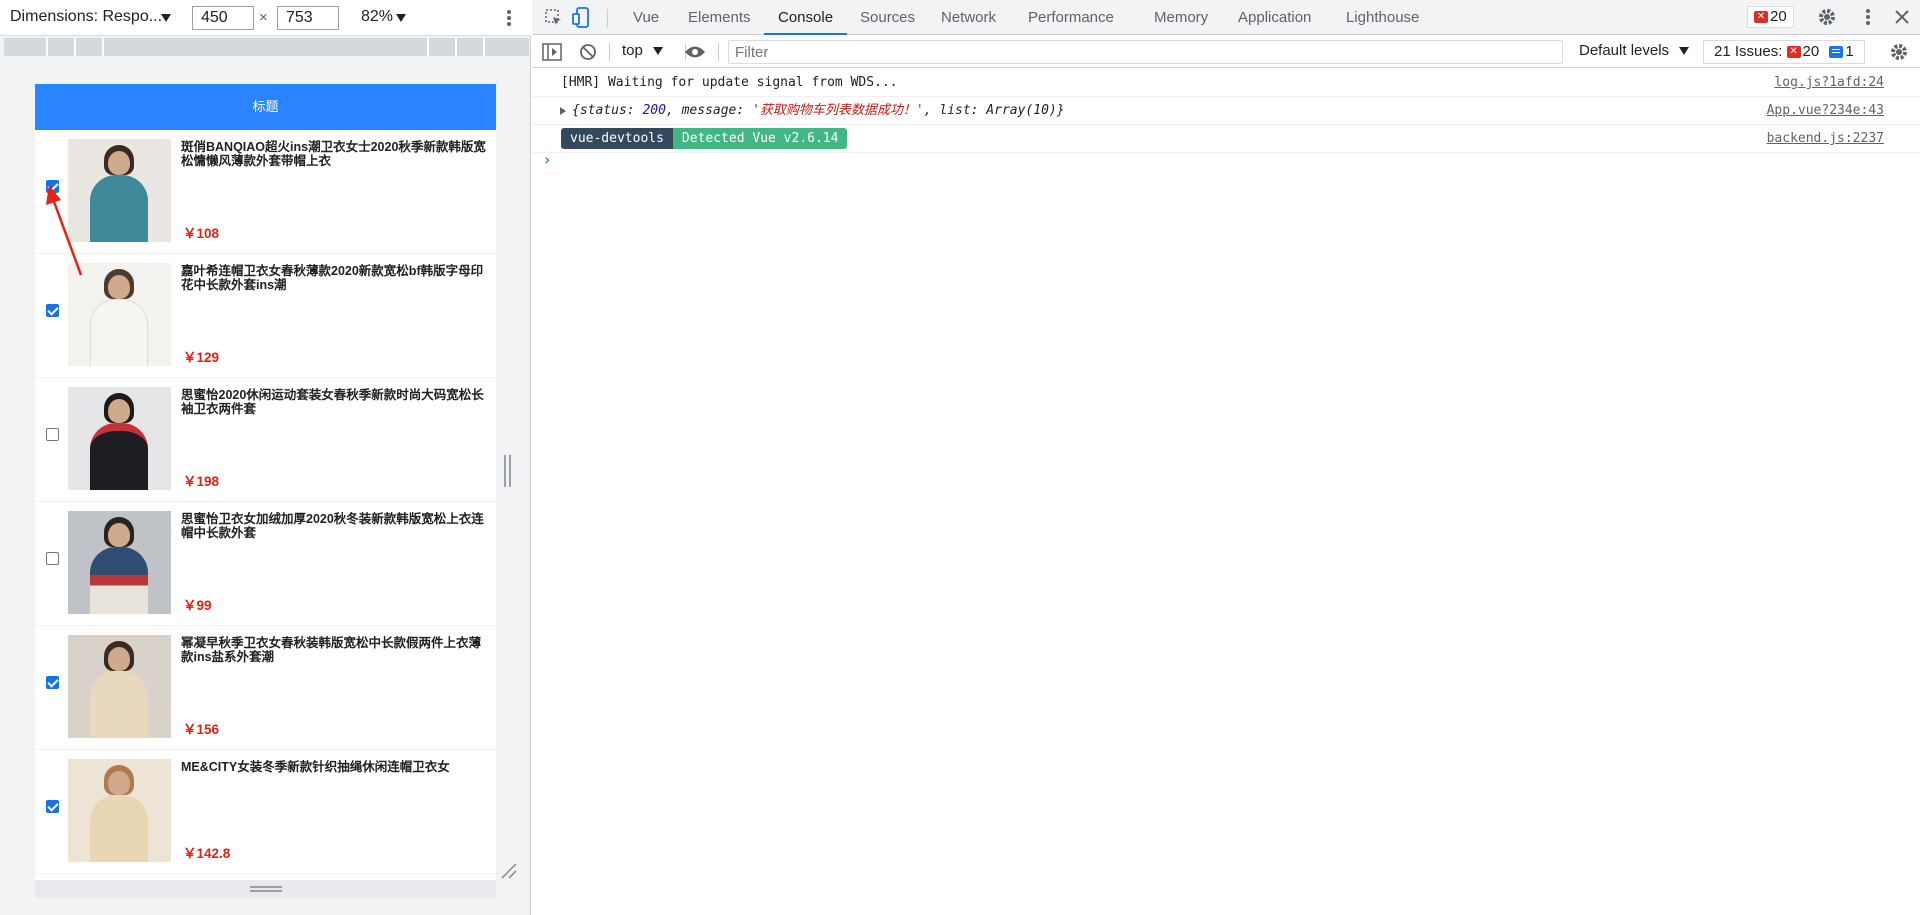  What do you see at coordinates (265, 440) in the screenshot?
I see `cart-item: 思蜜怡2020休闲运动套装女春秋季新款时尚大码宽松长袖卫衣两件套 ￥198` at bounding box center [265, 440].